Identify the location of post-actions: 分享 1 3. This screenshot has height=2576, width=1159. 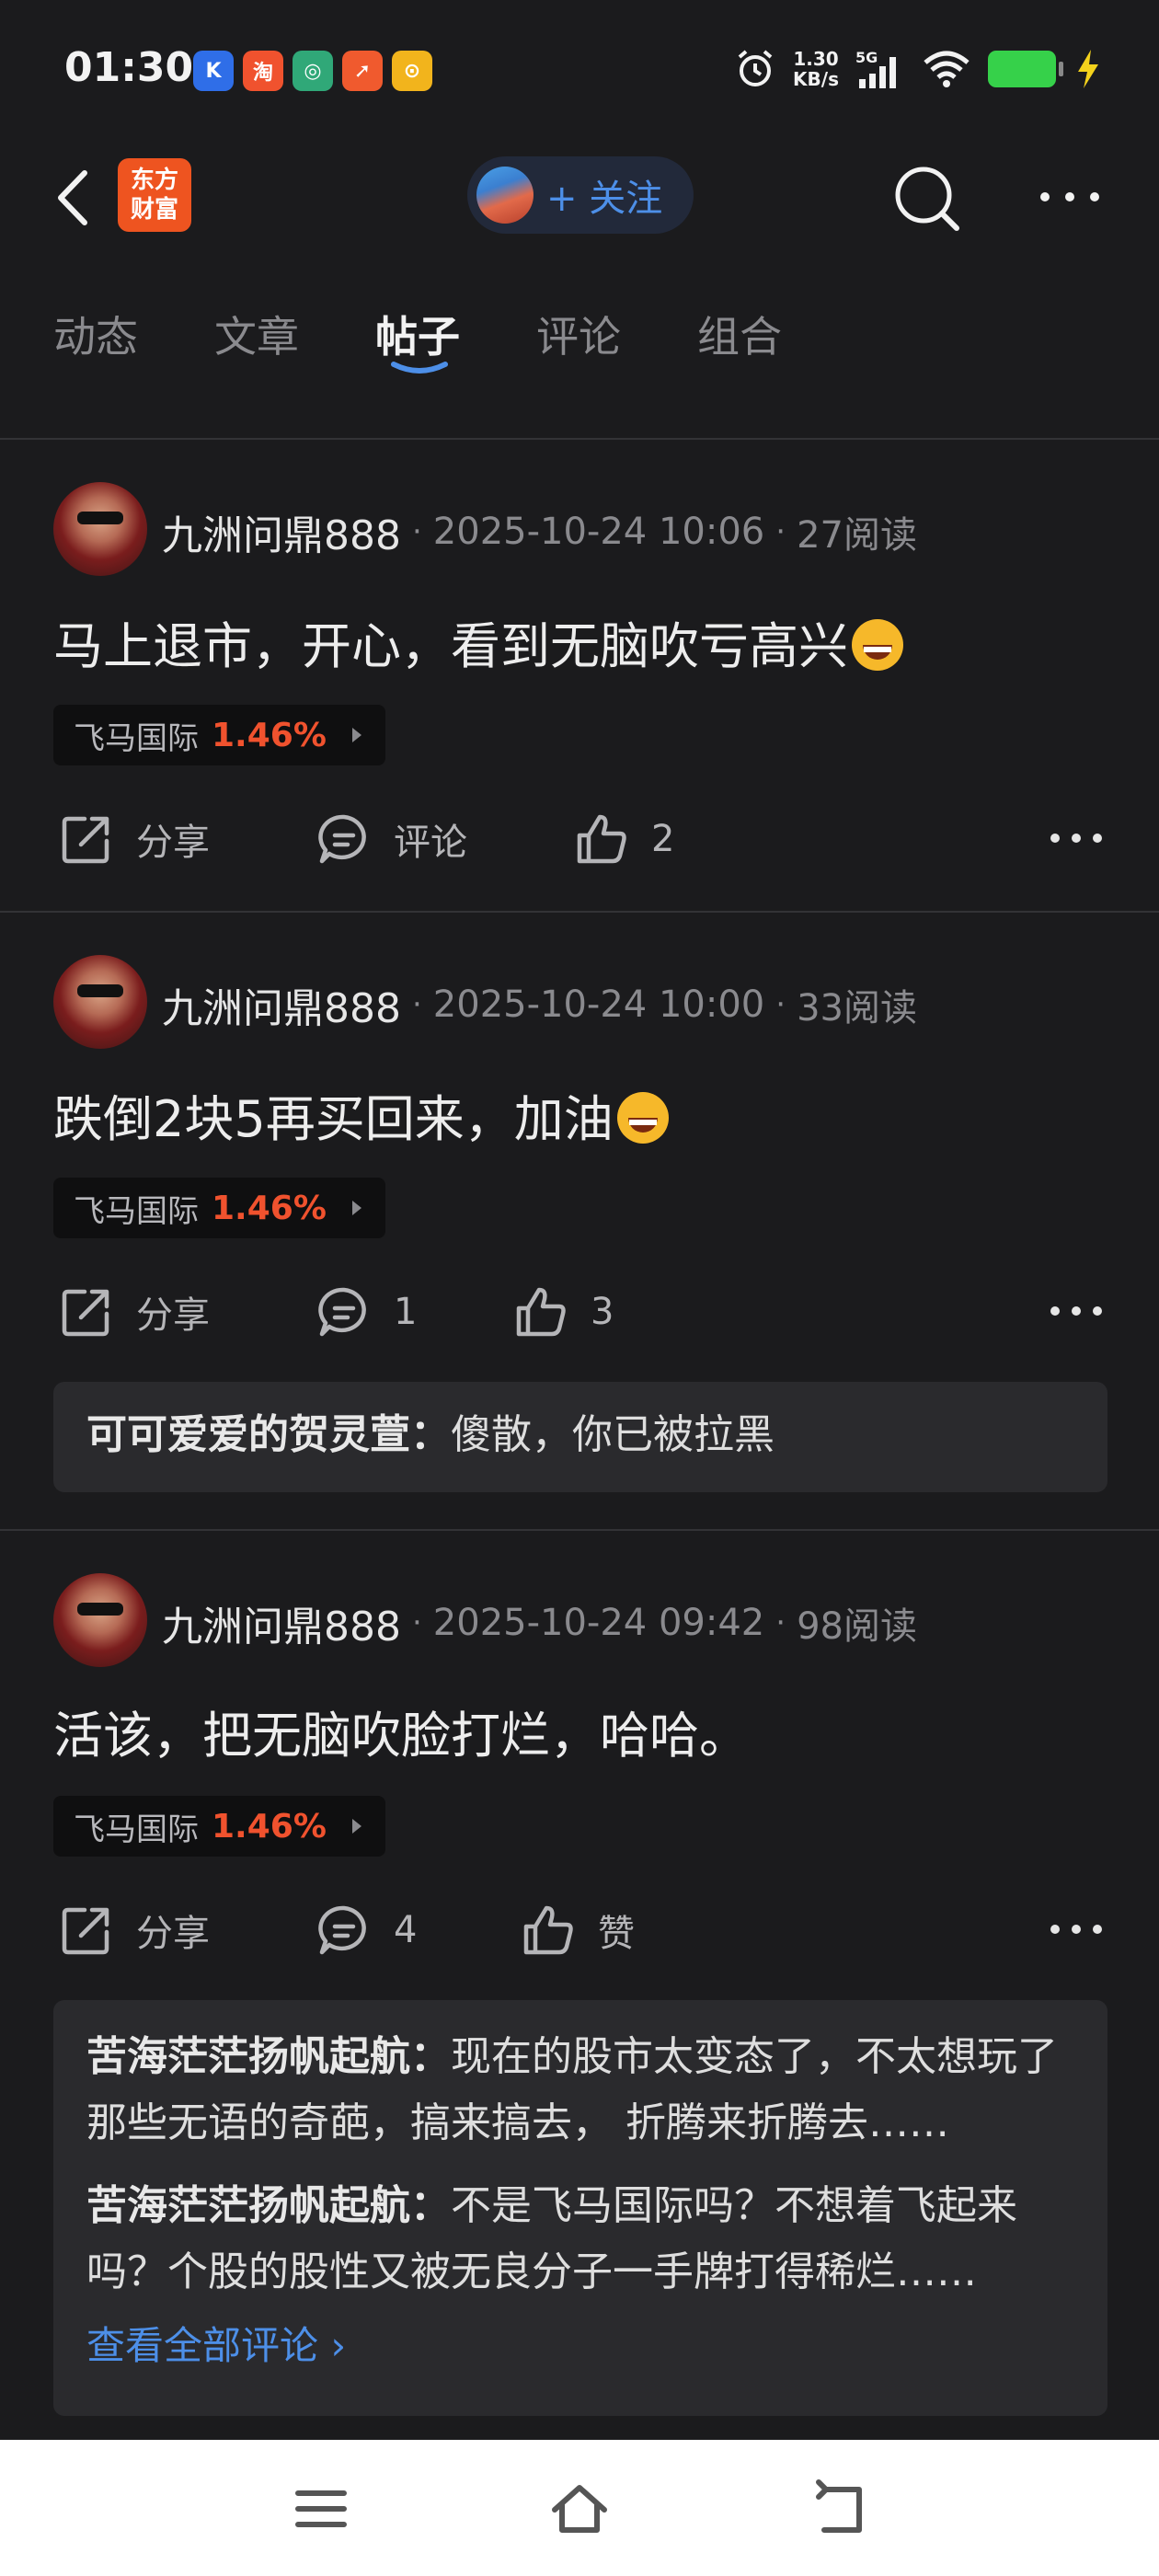
(579, 1312).